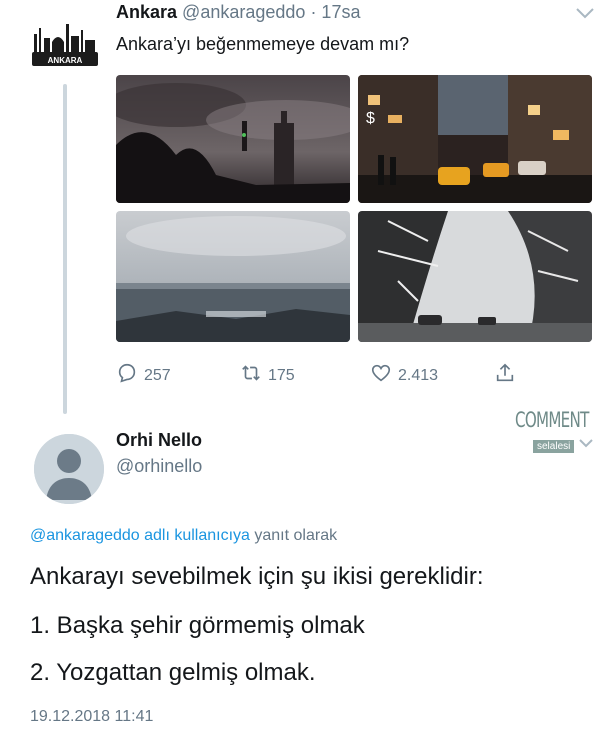  What do you see at coordinates (65, 60) in the screenshot?
I see `avatar-logo-text: ANKARA` at bounding box center [65, 60].